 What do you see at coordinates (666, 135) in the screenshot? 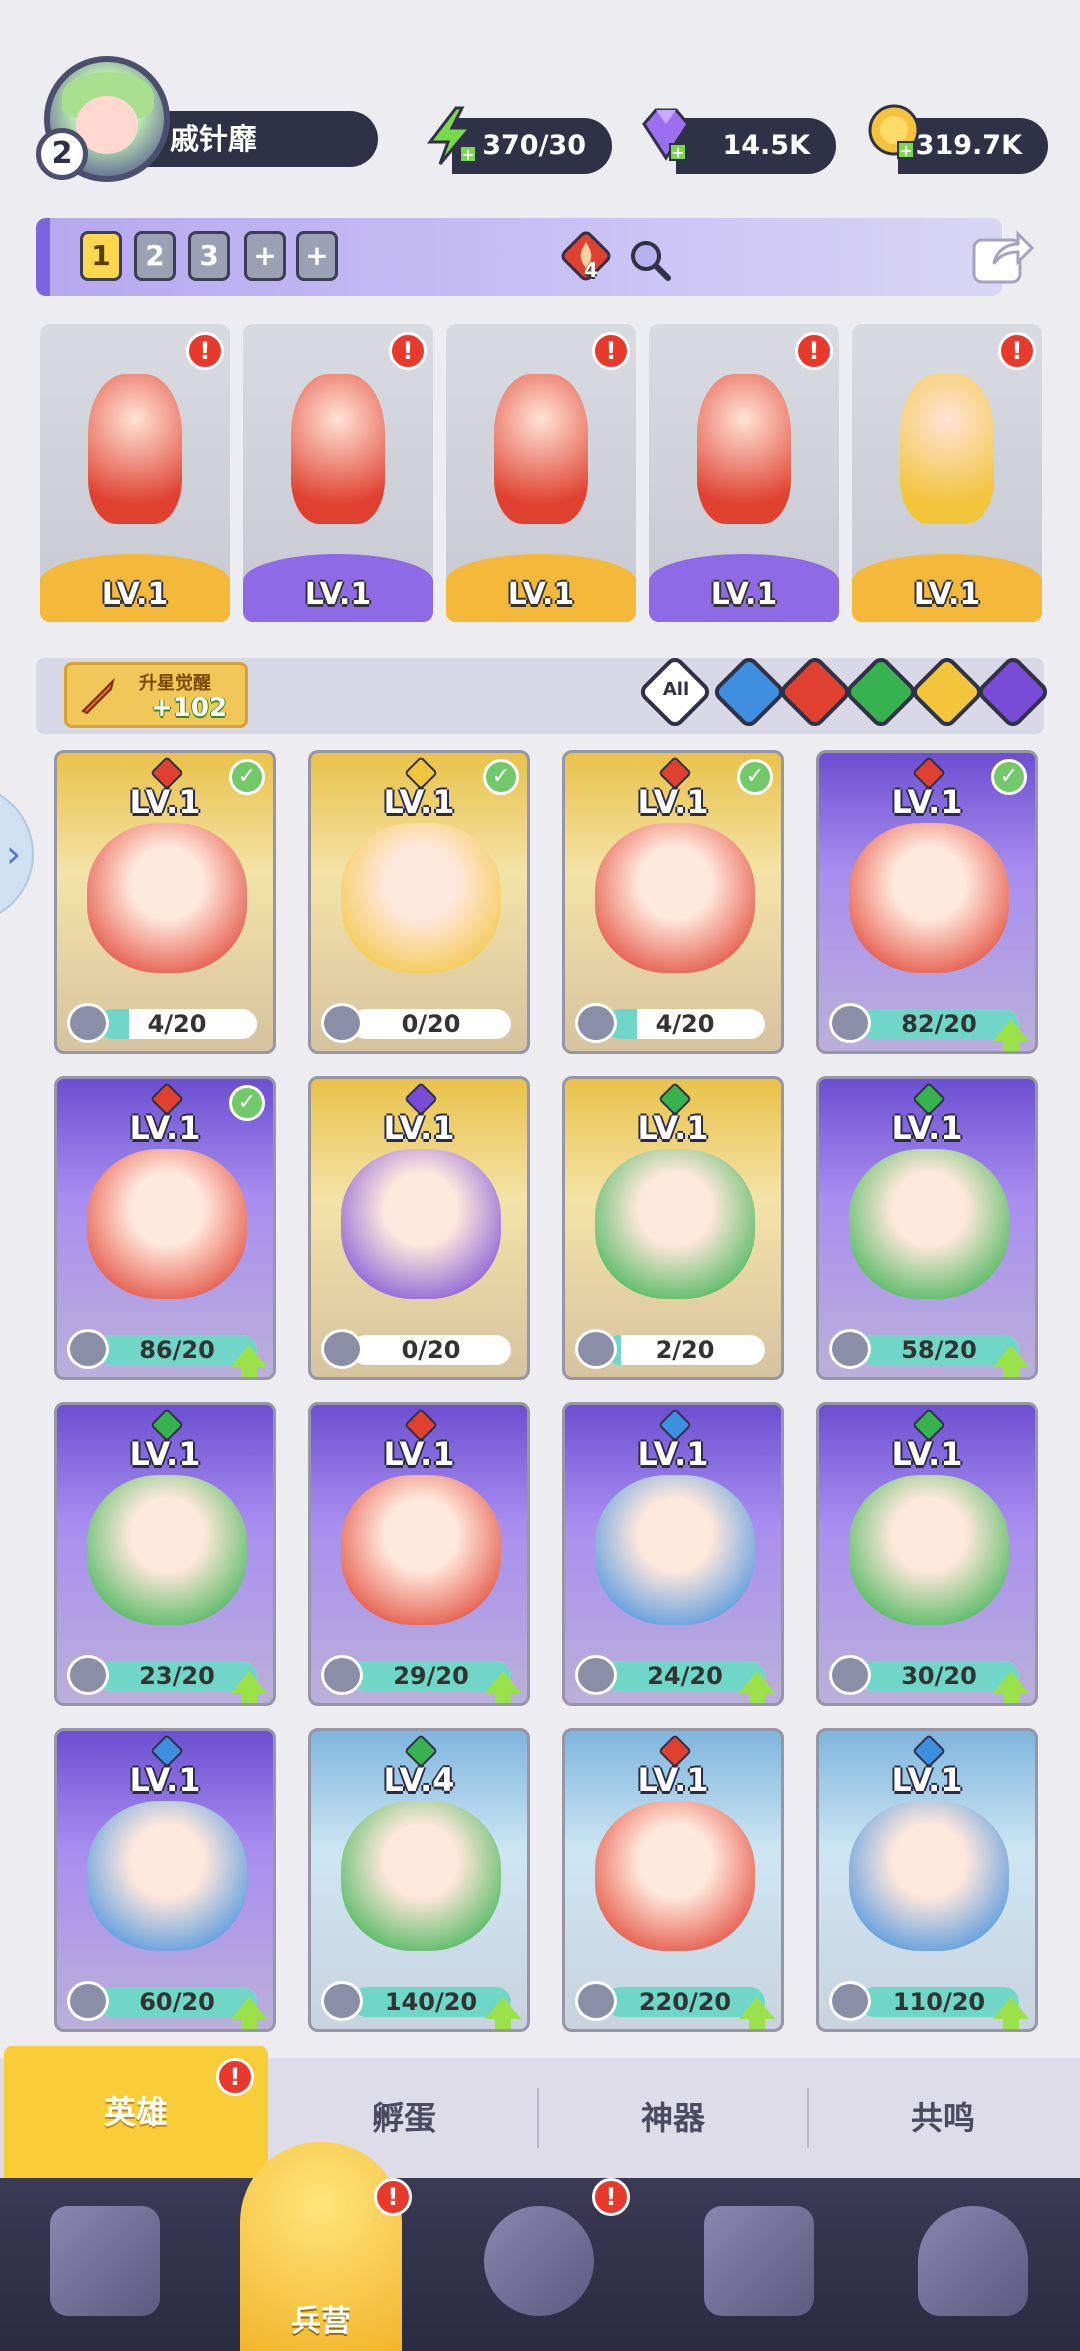
I see `gem-icon: +` at bounding box center [666, 135].